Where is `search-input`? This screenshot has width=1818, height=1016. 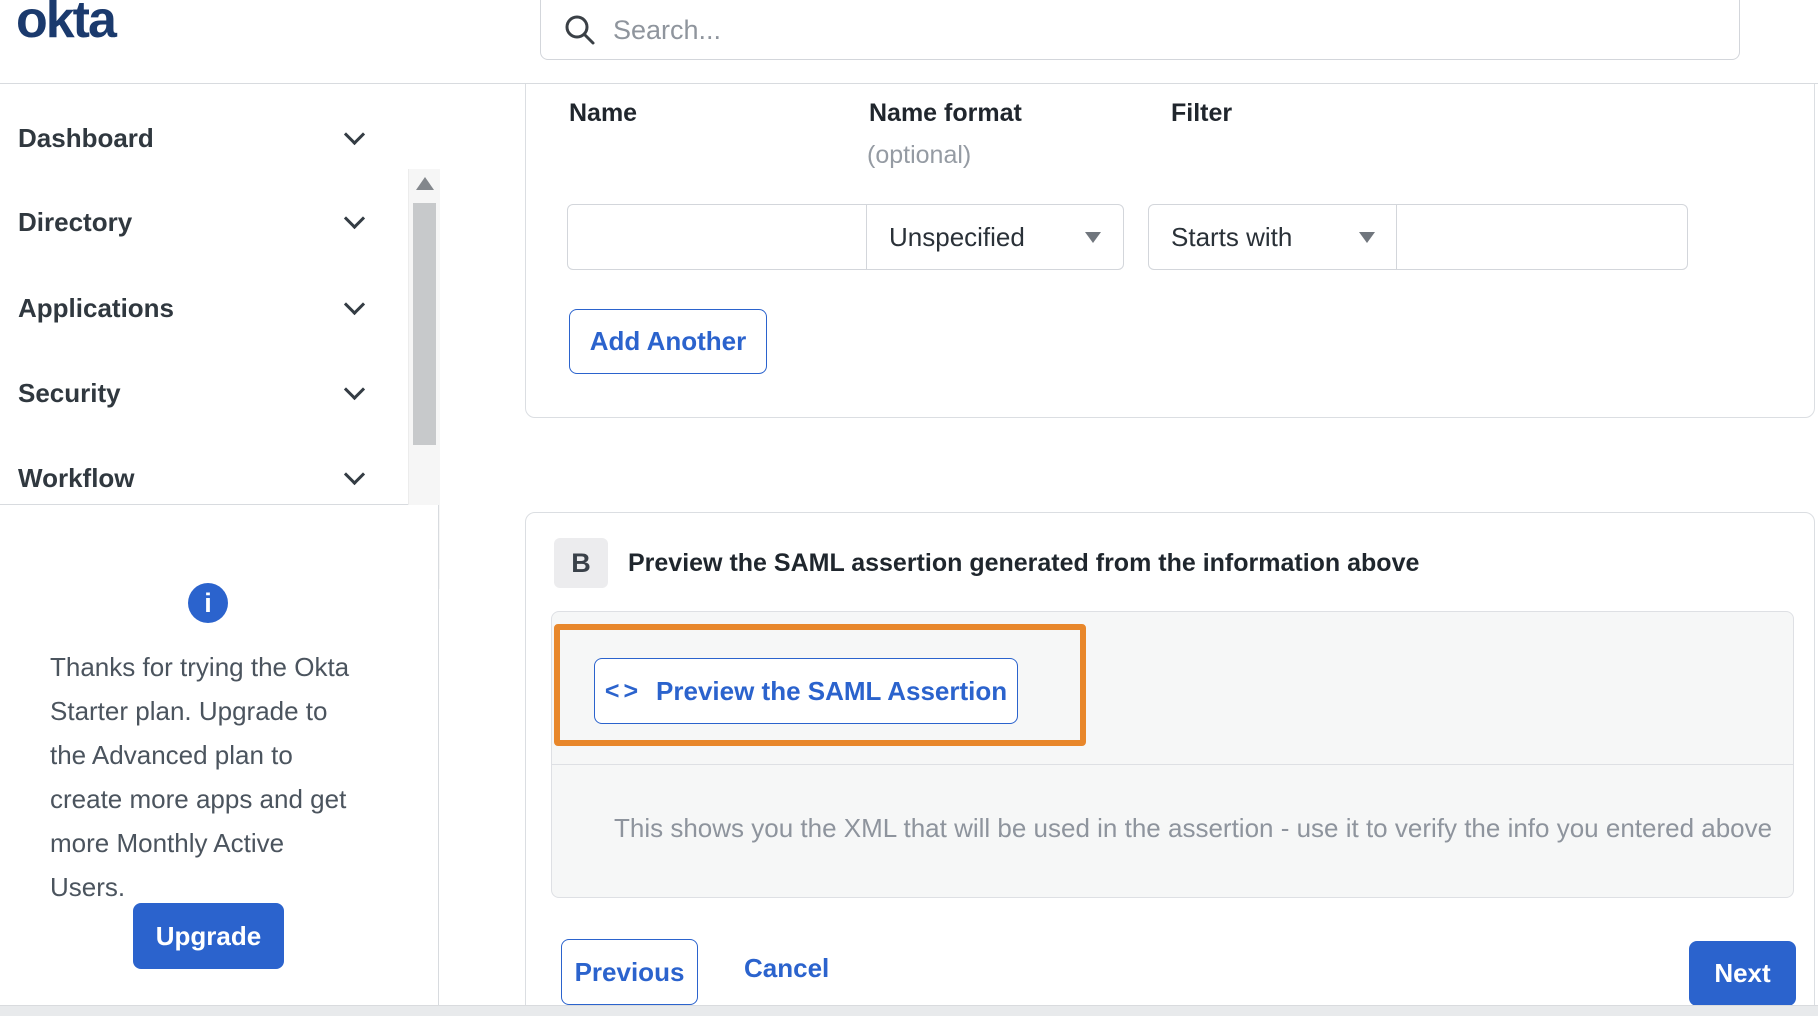 search-input is located at coordinates (1175, 30).